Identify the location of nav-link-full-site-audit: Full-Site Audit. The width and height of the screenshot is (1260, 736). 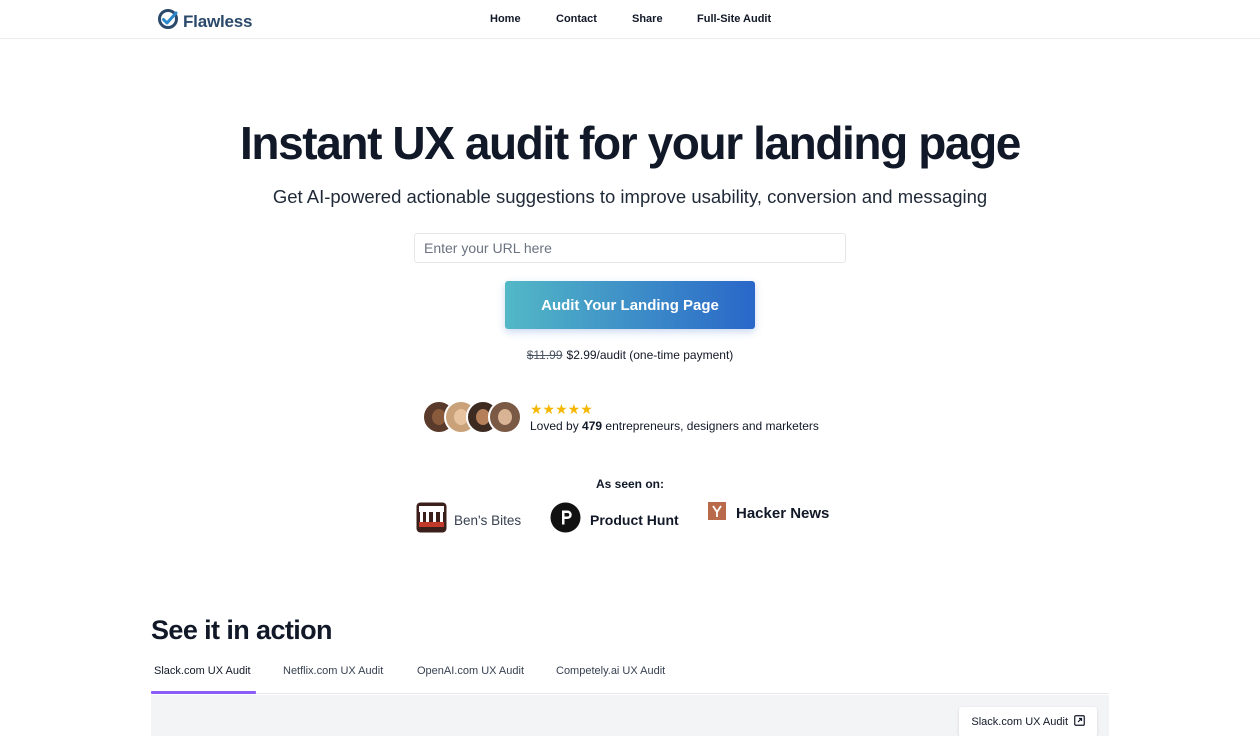
(734, 19).